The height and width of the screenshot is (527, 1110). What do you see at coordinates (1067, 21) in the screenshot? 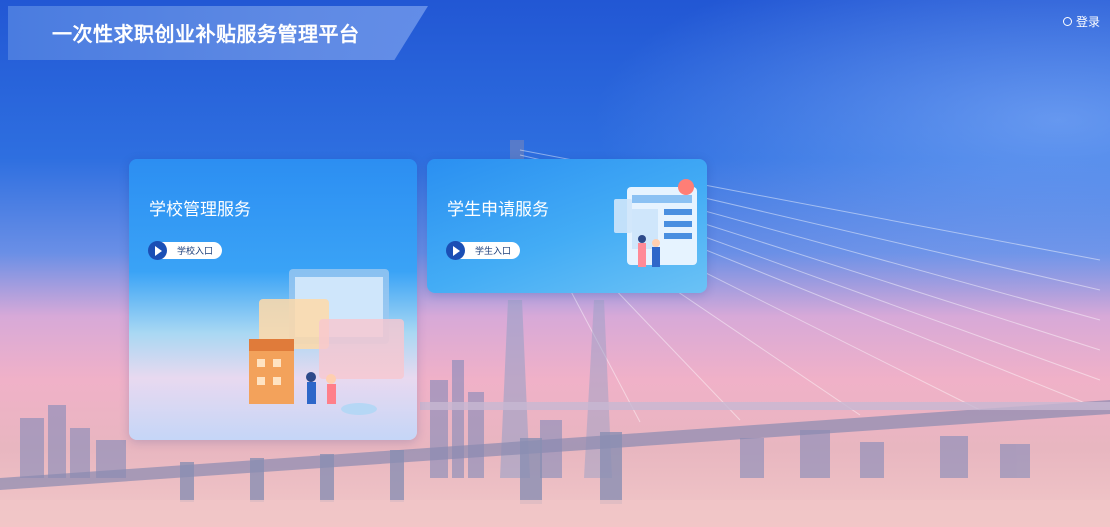
I see `user-icon` at bounding box center [1067, 21].